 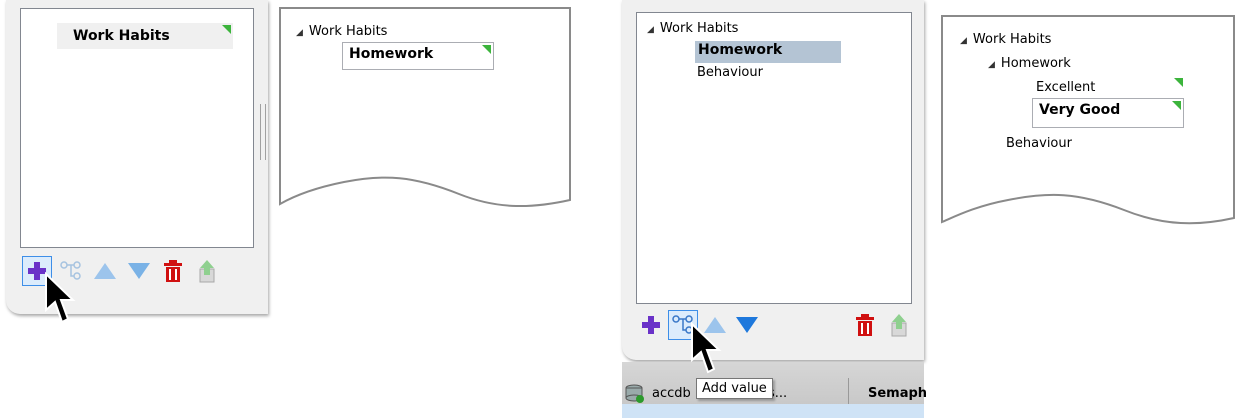 What do you see at coordinates (1065, 87) in the screenshot?
I see `tree-node: Excellent` at bounding box center [1065, 87].